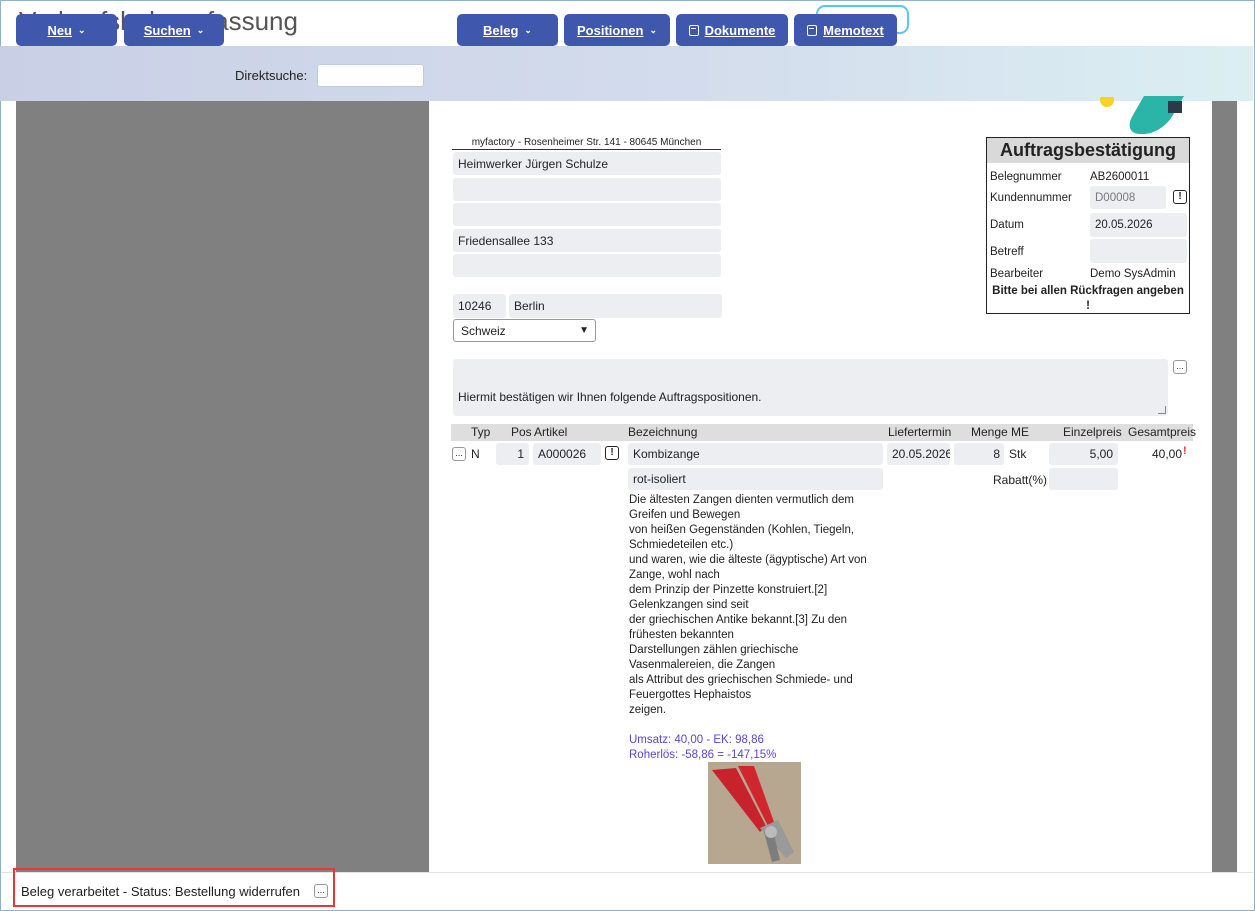  Describe the element at coordinates (1162, 432) in the screenshot. I see `header-gesamtpreis: Gesamtpreis` at that location.